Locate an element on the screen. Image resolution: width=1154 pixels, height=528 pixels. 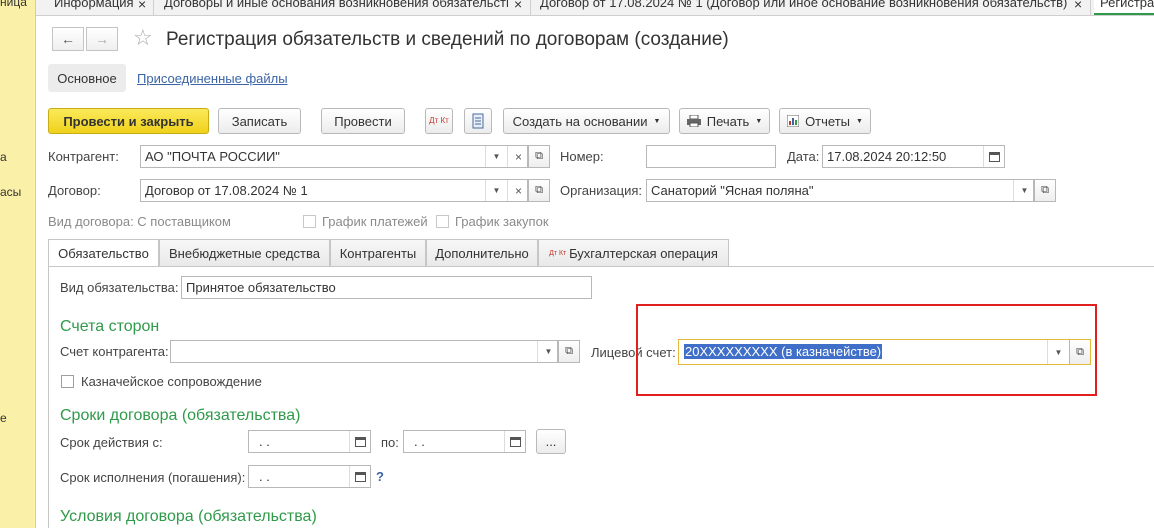
treasury-support-label: Казначейское сопровождение is located at coordinates (171, 381).